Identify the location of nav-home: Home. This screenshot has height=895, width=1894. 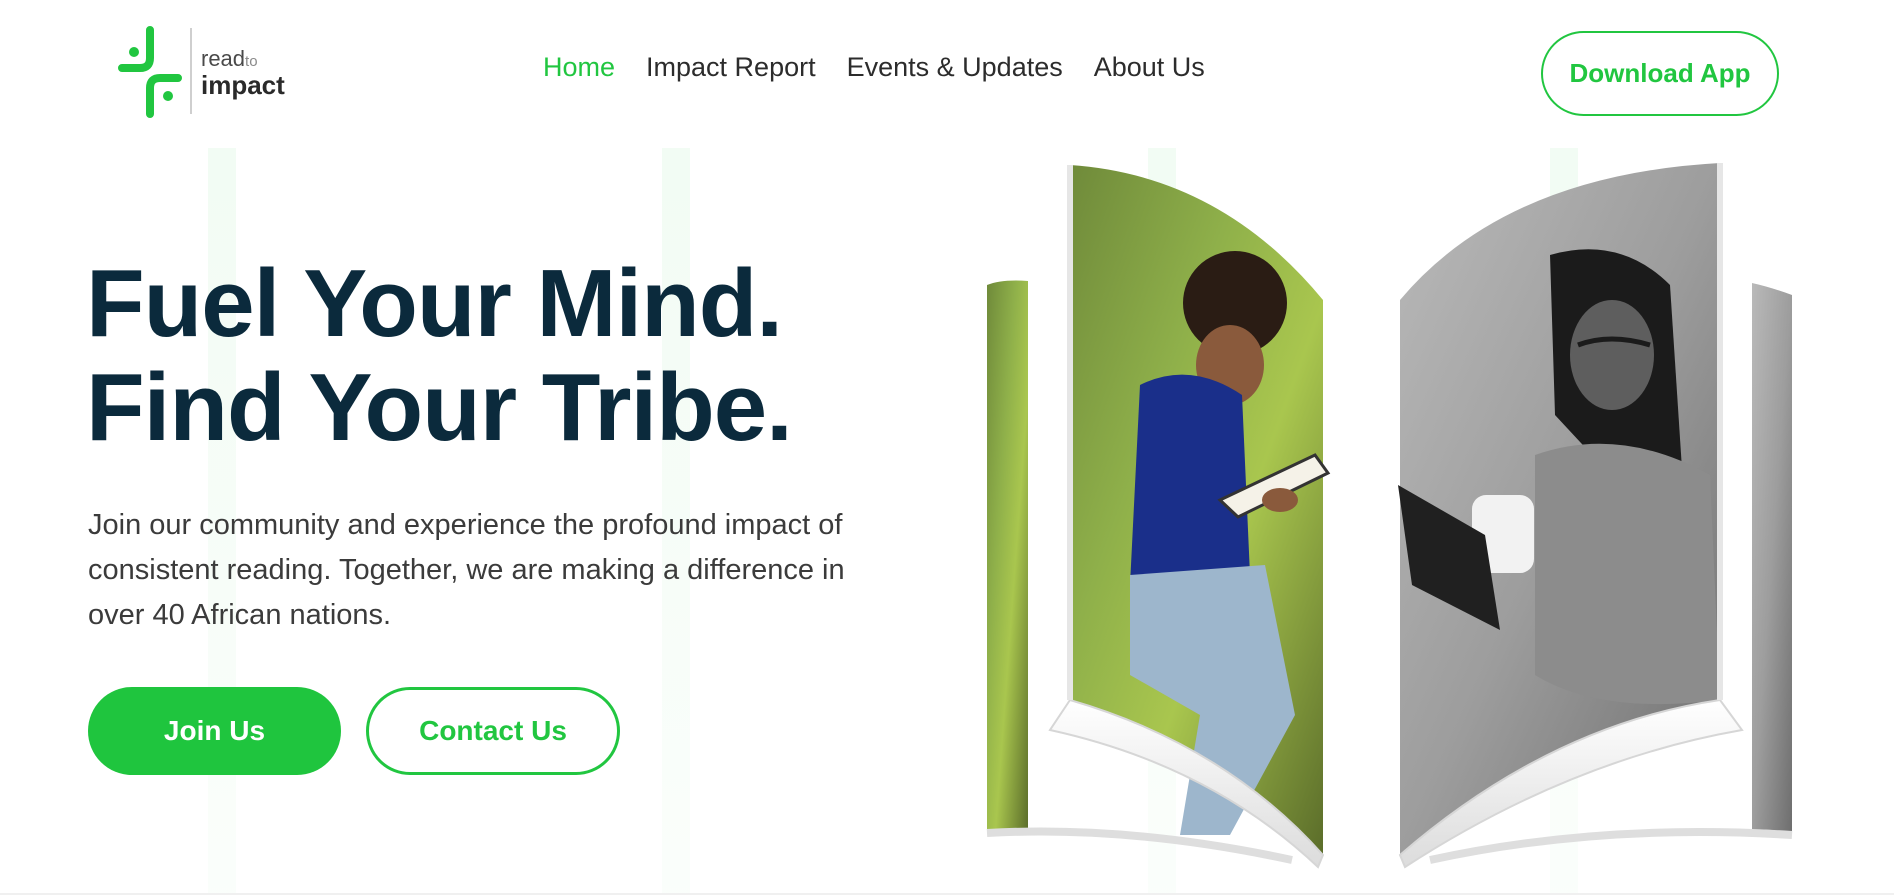
(579, 67).